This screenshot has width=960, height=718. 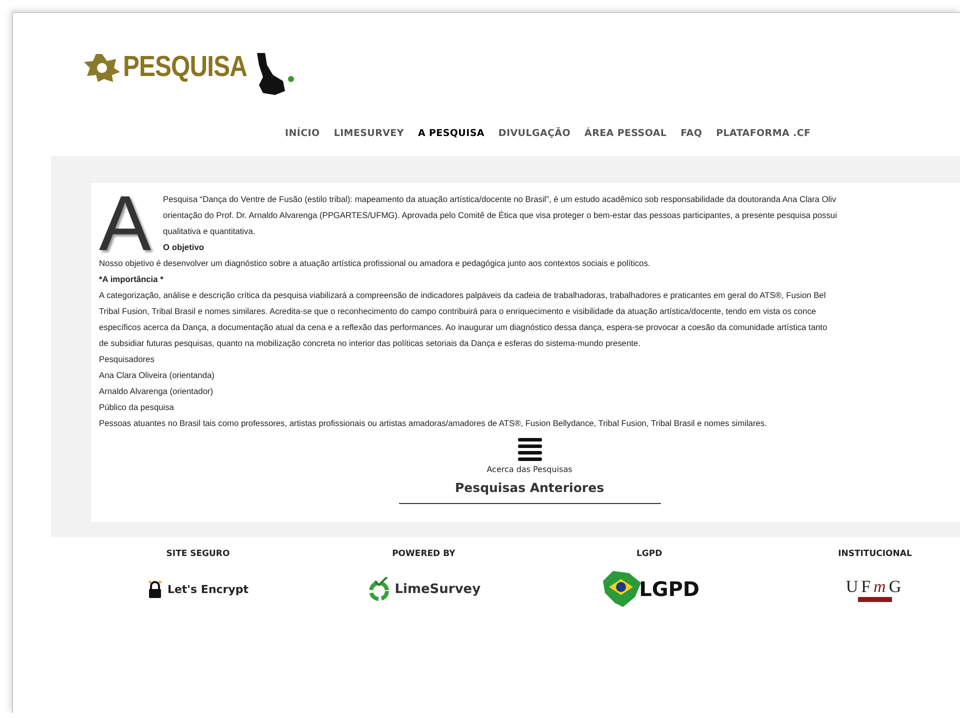 I want to click on ornament-icon, so click(x=102, y=68).